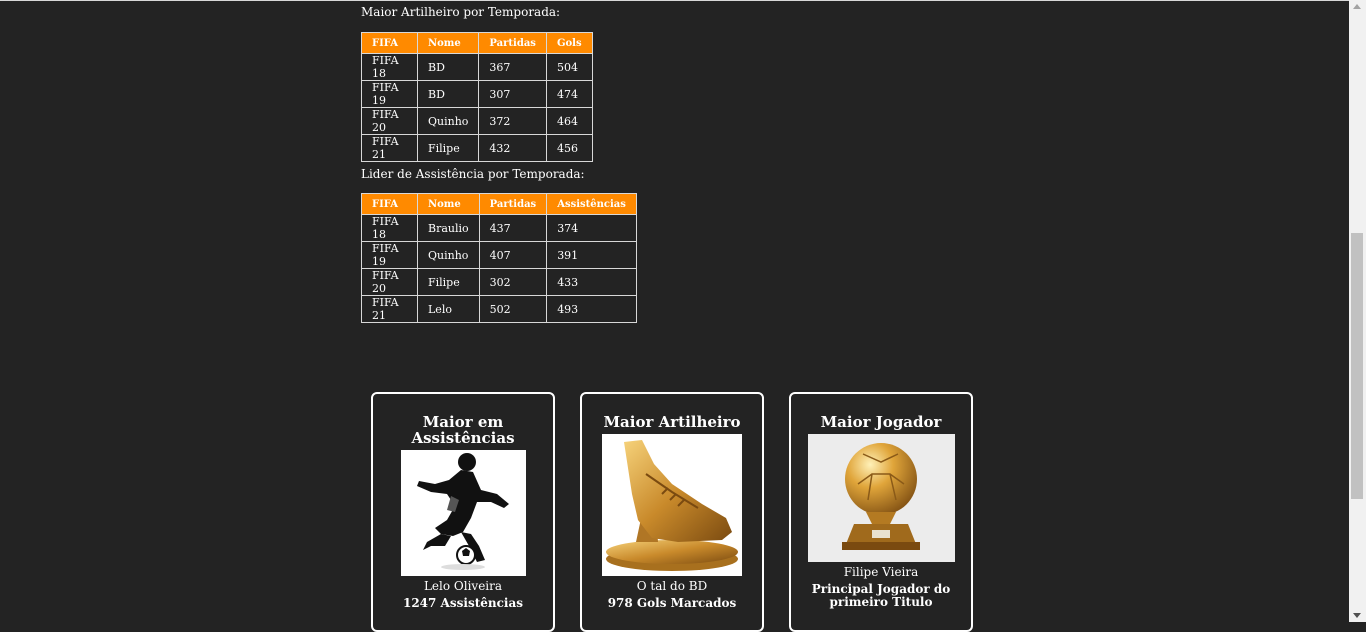  What do you see at coordinates (569, 121) in the screenshot?
I see `table-cell: 464` at bounding box center [569, 121].